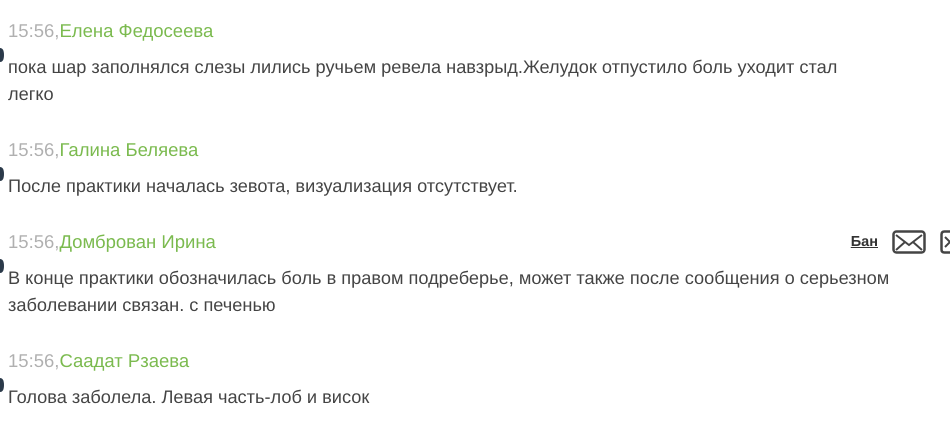 This screenshot has height=432, width=950. I want to click on envelope-icon, so click(909, 242).